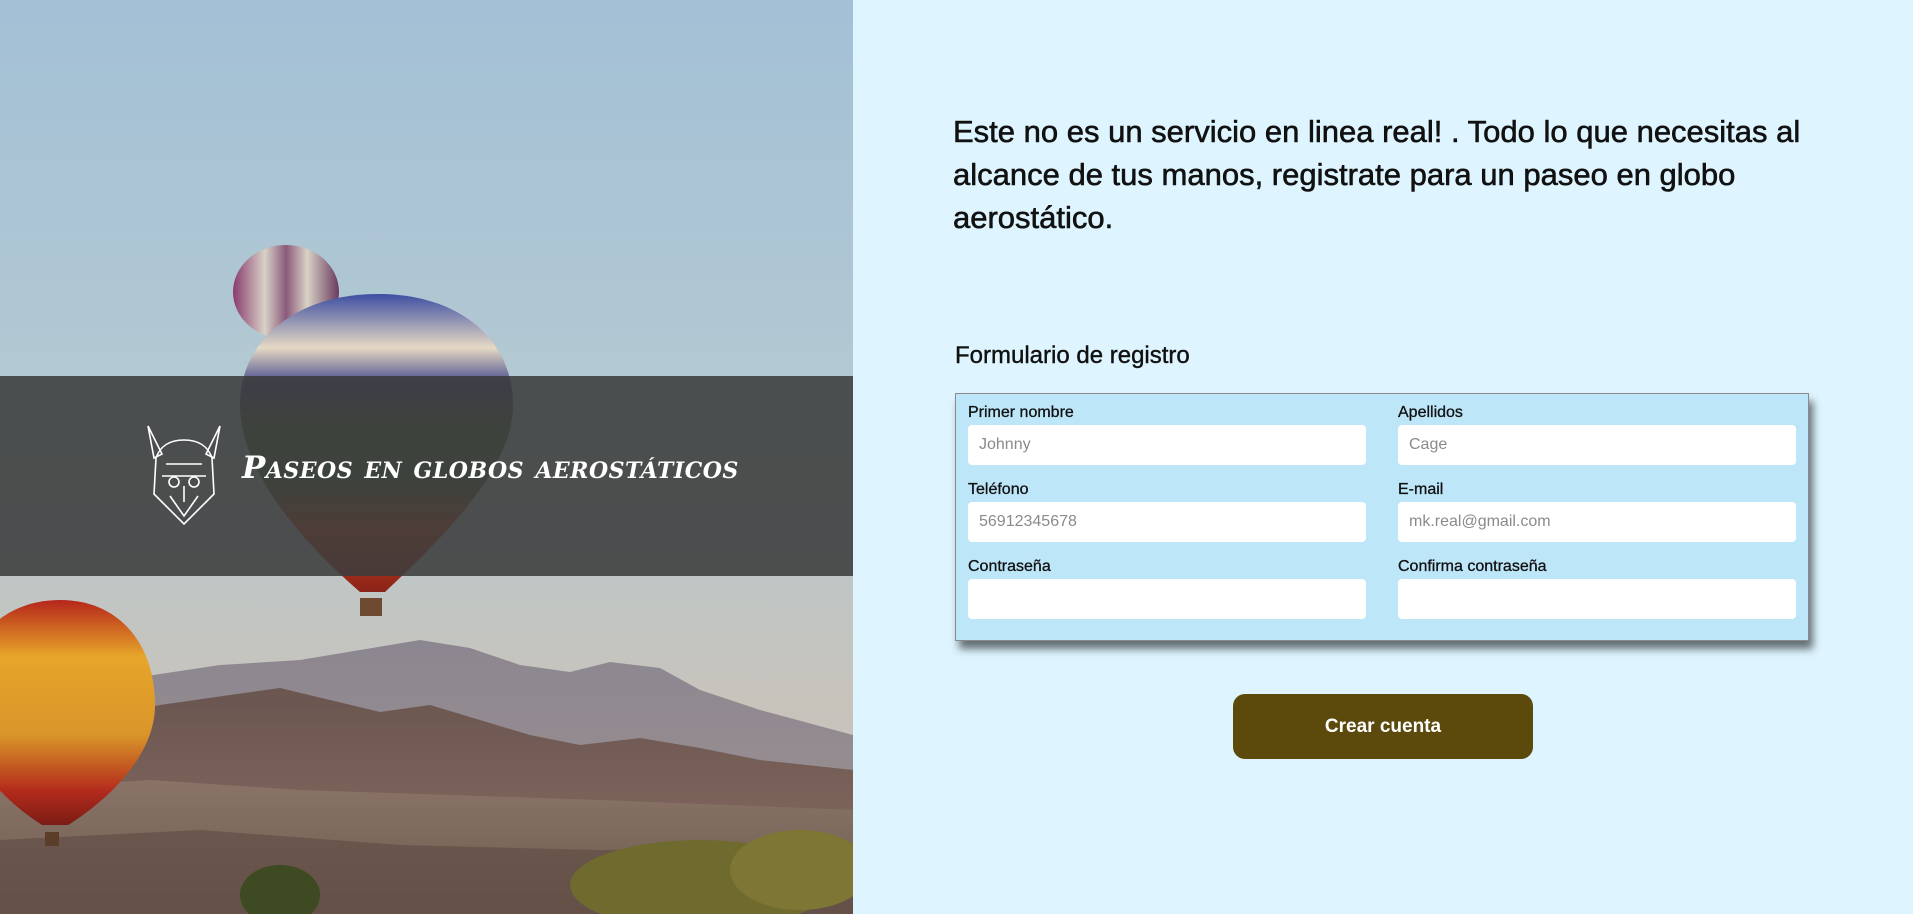 The height and width of the screenshot is (914, 1913). Describe the element at coordinates (1072, 355) in the screenshot. I see `form-title: Formulario de registro` at that location.